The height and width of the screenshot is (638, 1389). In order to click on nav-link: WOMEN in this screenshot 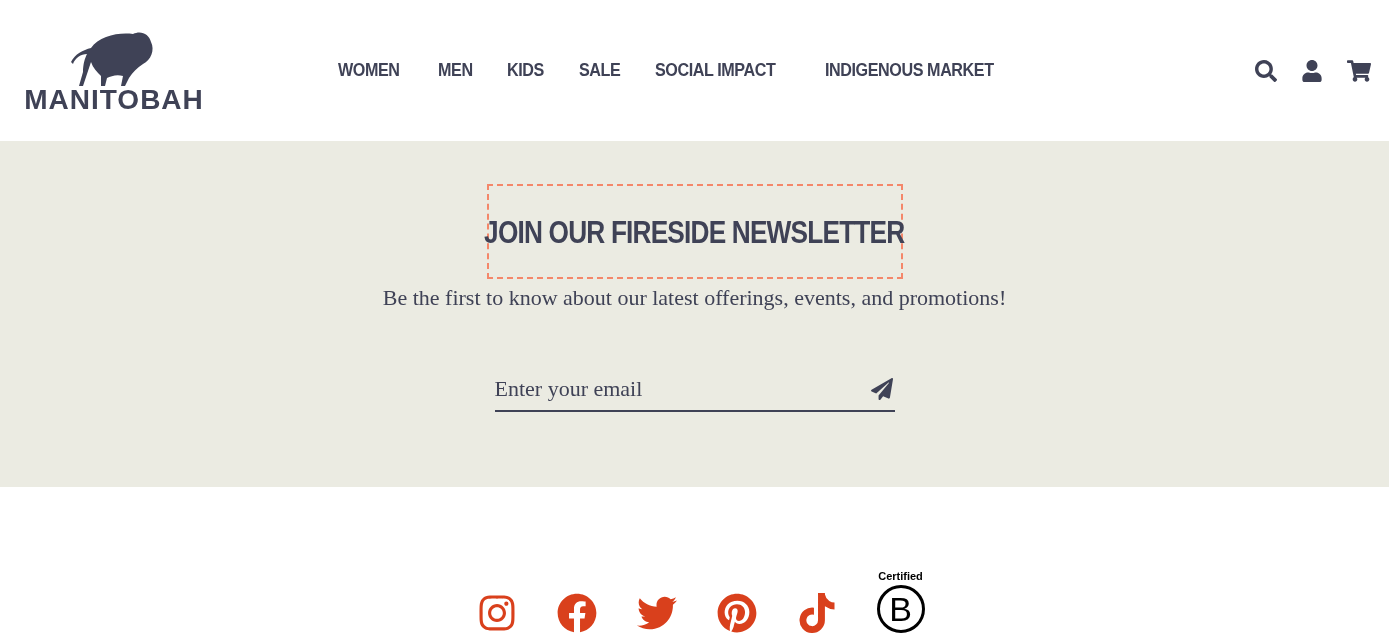, I will do `click(369, 70)`.